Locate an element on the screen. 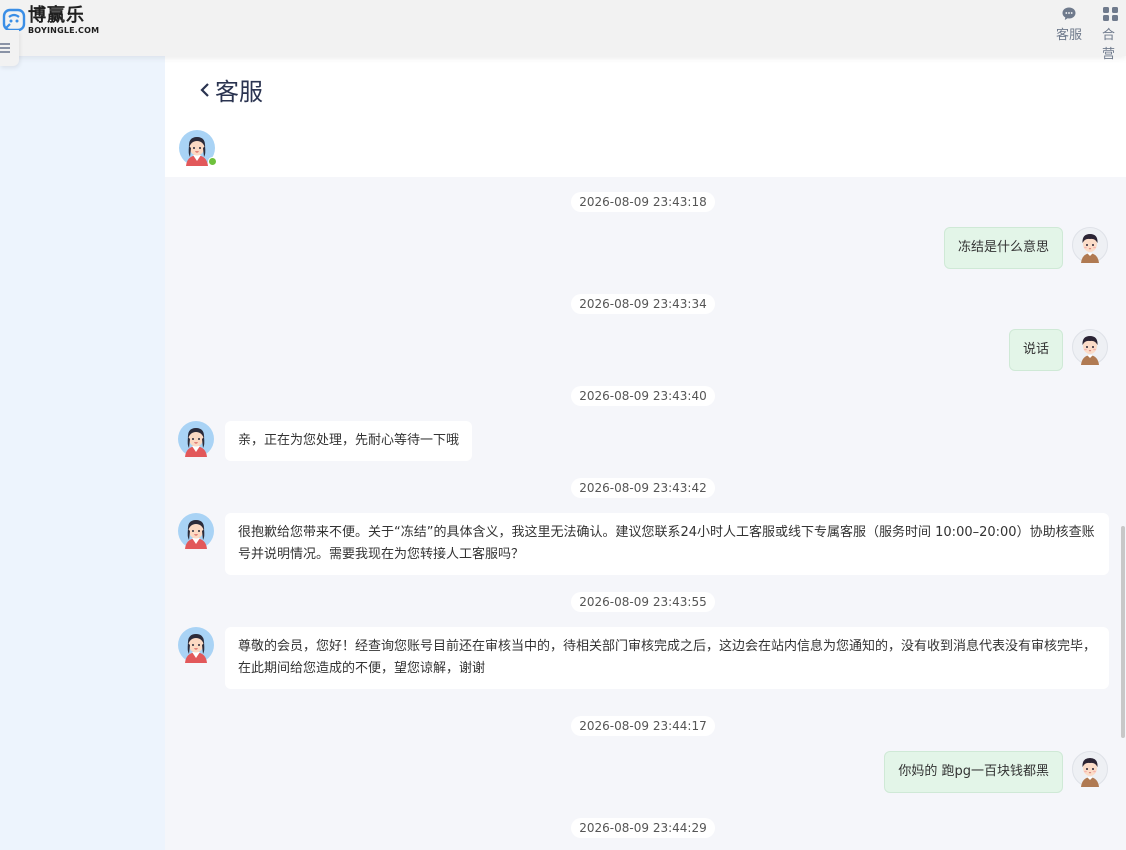 This screenshot has height=850, width=1126. brand-logo-icon is located at coordinates (14, 20).